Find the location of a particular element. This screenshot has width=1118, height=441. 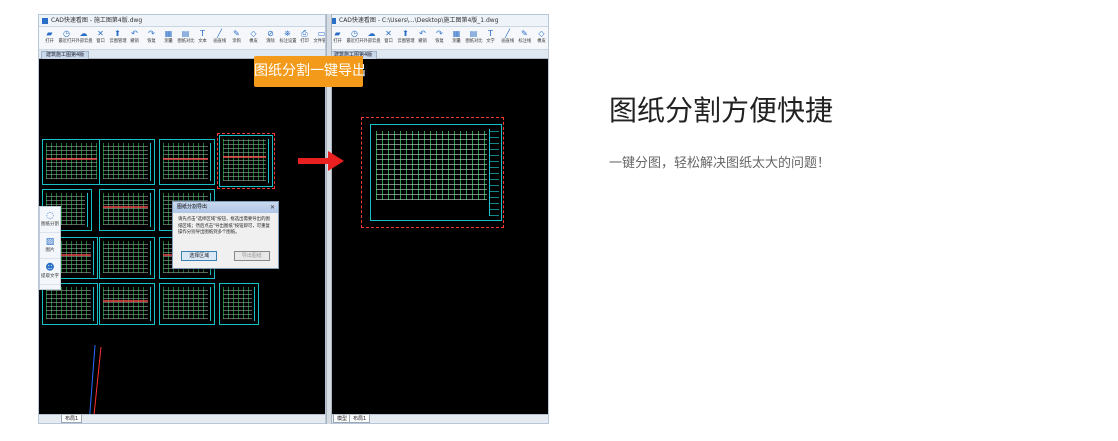

left-tool-button: ◇ 橡皮 is located at coordinates (253, 38).